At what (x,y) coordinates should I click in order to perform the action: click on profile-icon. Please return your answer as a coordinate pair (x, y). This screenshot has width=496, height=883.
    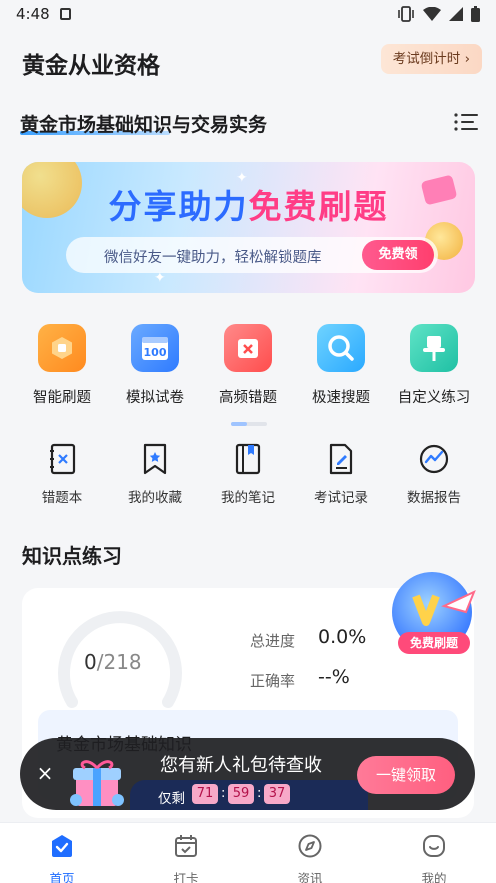
    Looking at the image, I should click on (434, 846).